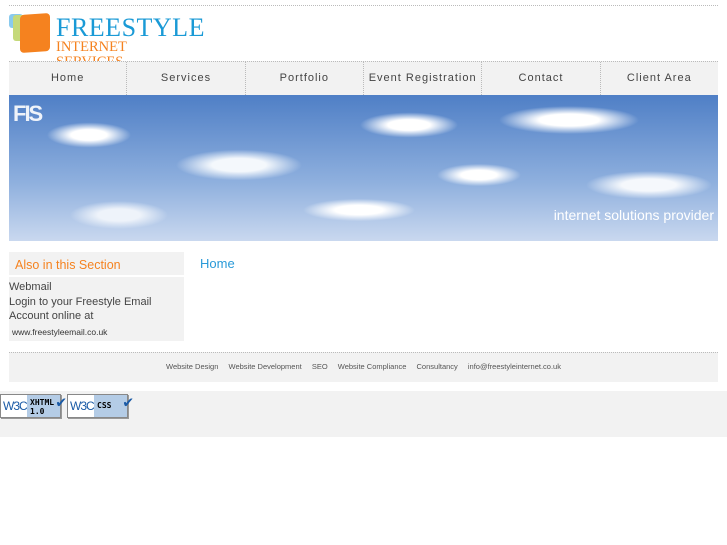 This screenshot has width=727, height=545. I want to click on nav-home: Home, so click(67, 78).